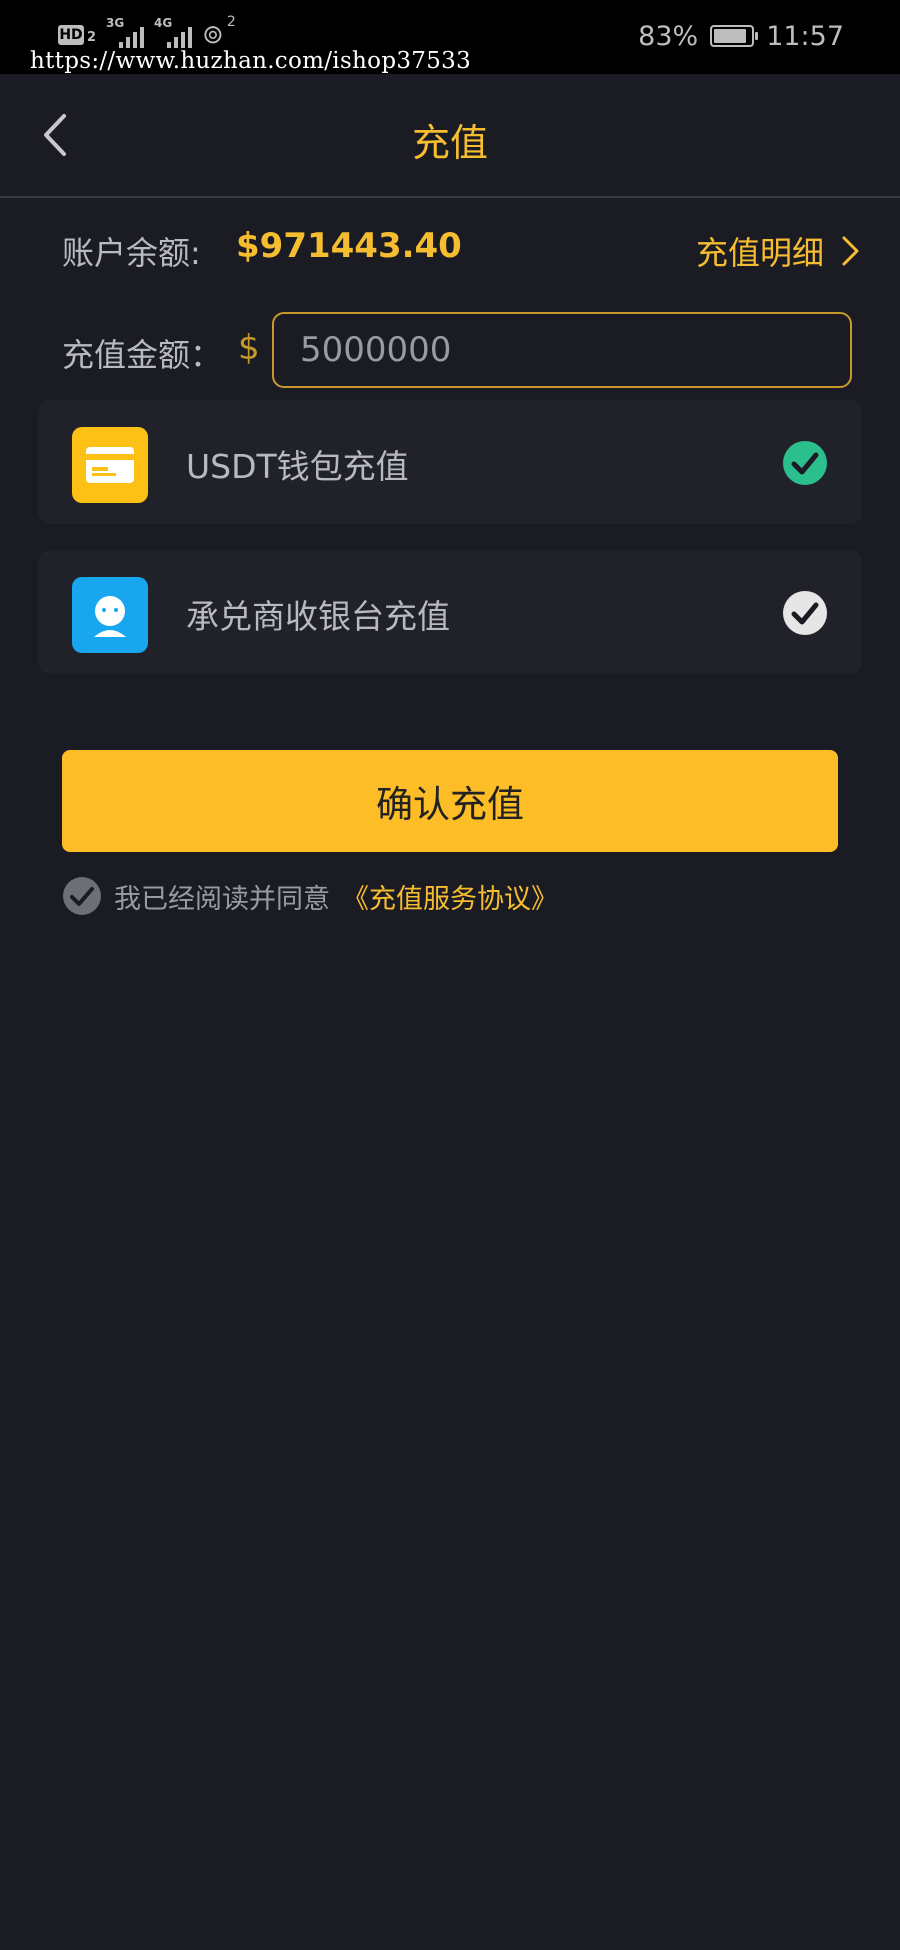 Image resolution: width=900 pixels, height=1950 pixels. I want to click on chevron-right-icon, so click(850, 251).